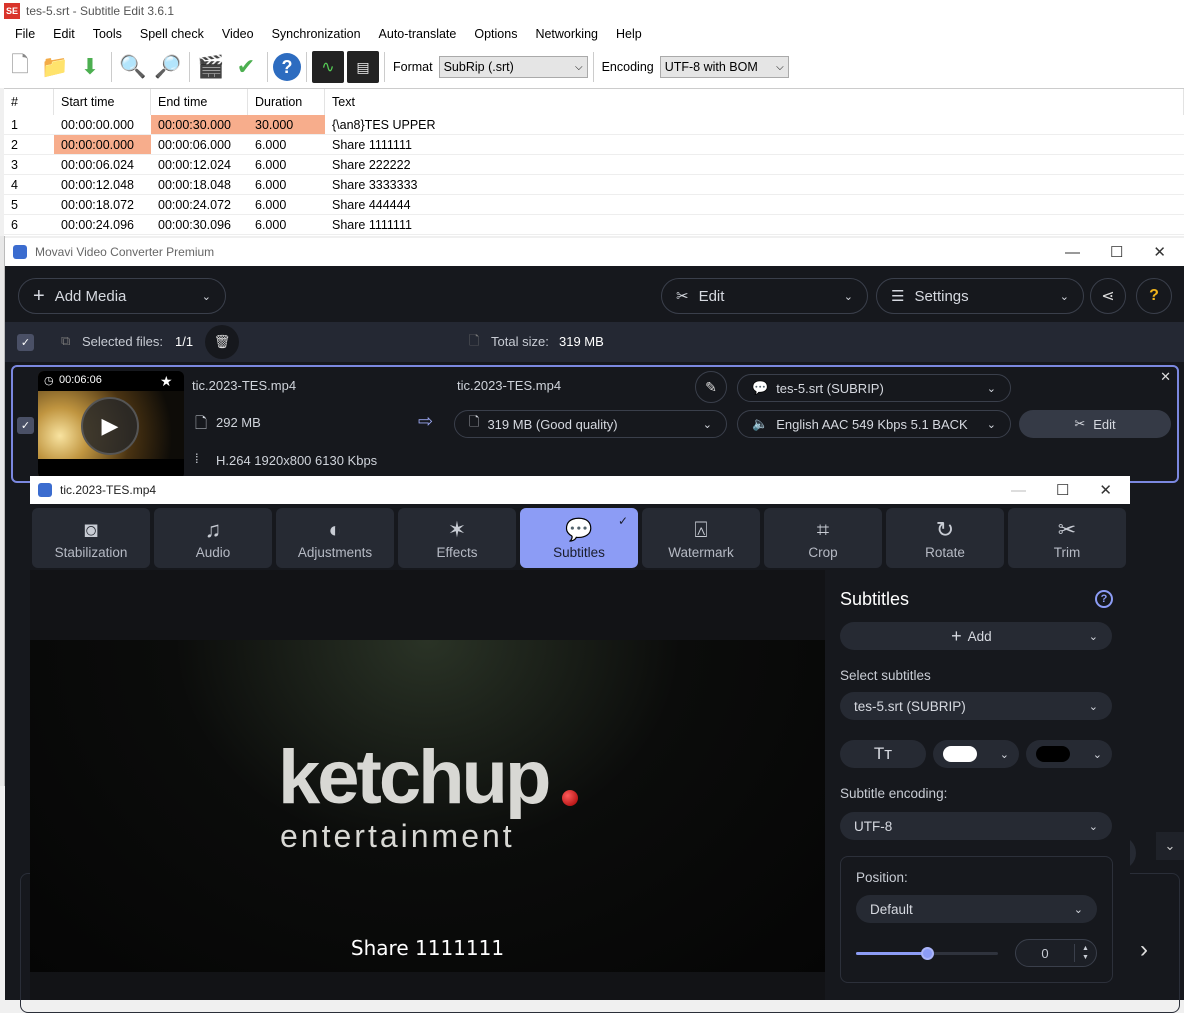 The image size is (1184, 1013). I want to click on tab-effects: ✶ Effects, so click(457, 538).